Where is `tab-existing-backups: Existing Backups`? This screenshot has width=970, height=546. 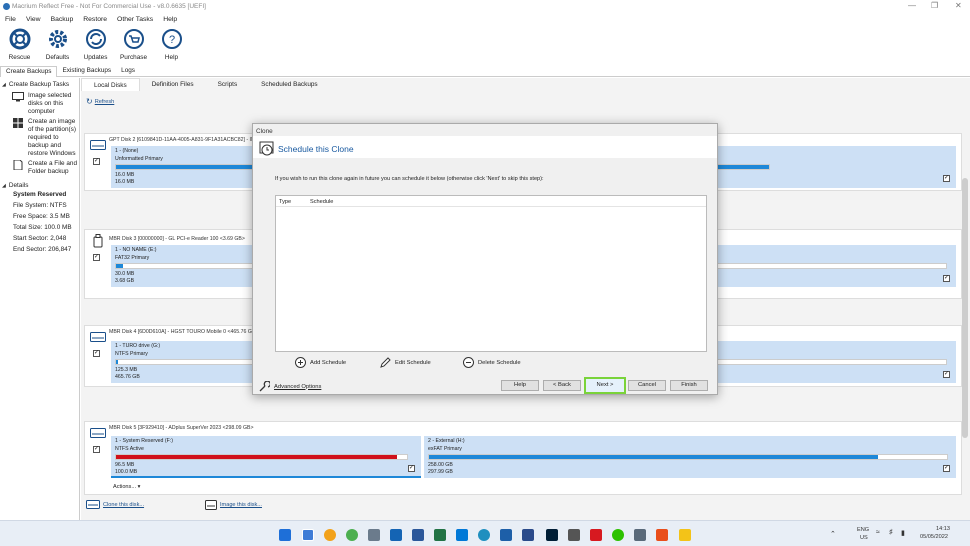
tab-existing-backups: Existing Backups is located at coordinates (86, 71).